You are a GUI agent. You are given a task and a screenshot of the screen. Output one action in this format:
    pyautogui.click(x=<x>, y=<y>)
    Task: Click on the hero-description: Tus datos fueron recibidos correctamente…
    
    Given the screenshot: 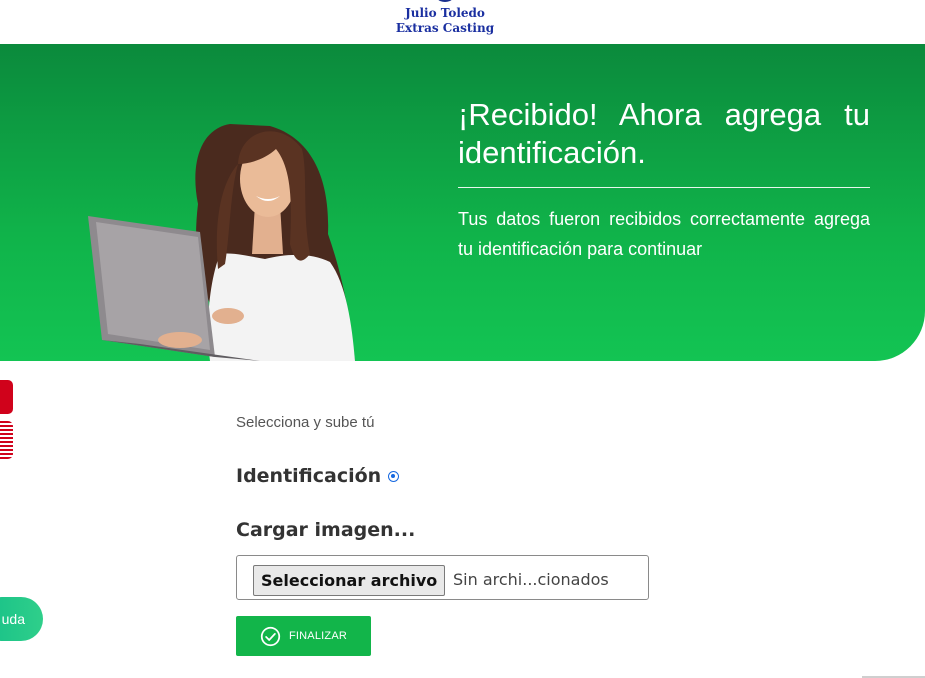 What is the action you would take?
    pyautogui.click(x=664, y=234)
    